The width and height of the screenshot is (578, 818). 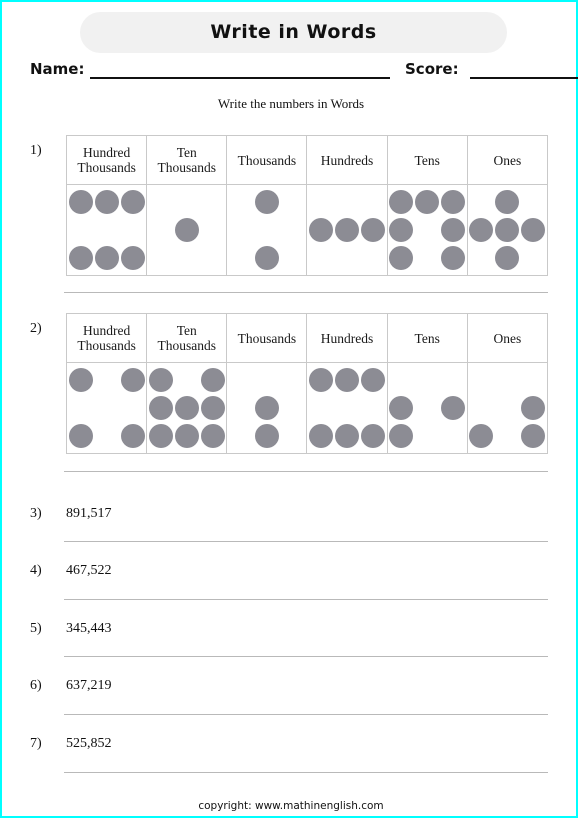 I want to click on question-number-value: 637,219, so click(x=89, y=685).